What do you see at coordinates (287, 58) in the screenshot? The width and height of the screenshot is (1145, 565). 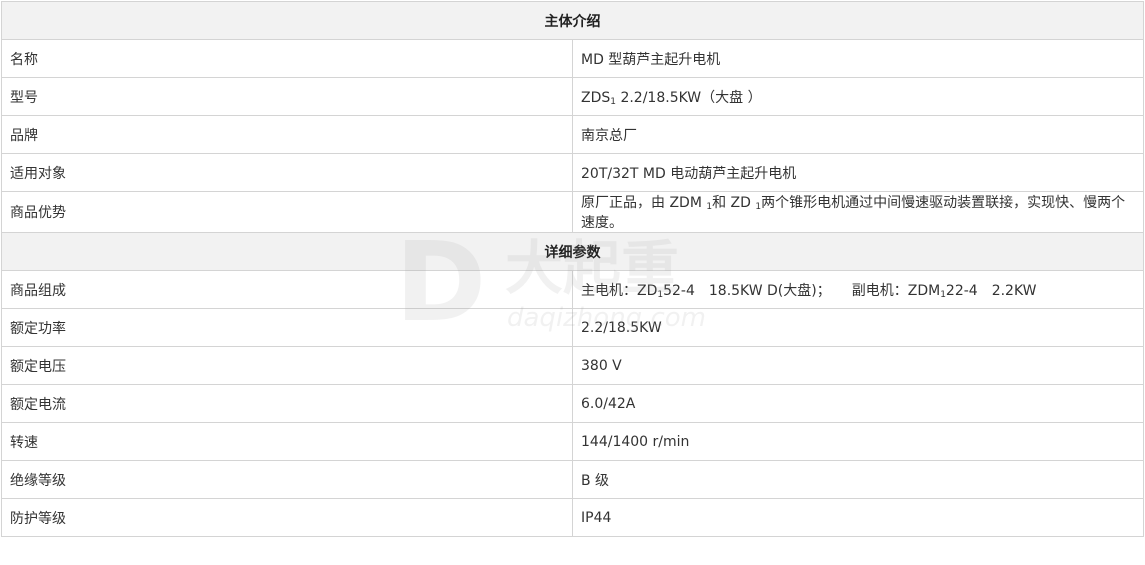 I see `row-label: 名称` at bounding box center [287, 58].